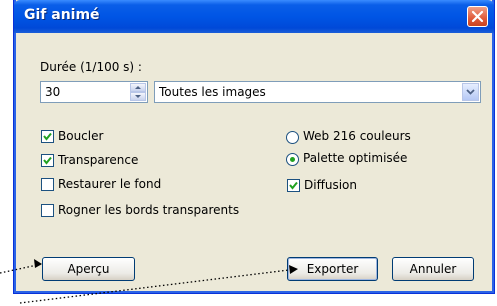 The image size is (497, 306). What do you see at coordinates (158, 286) in the screenshot?
I see `export-arrow-line` at bounding box center [158, 286].